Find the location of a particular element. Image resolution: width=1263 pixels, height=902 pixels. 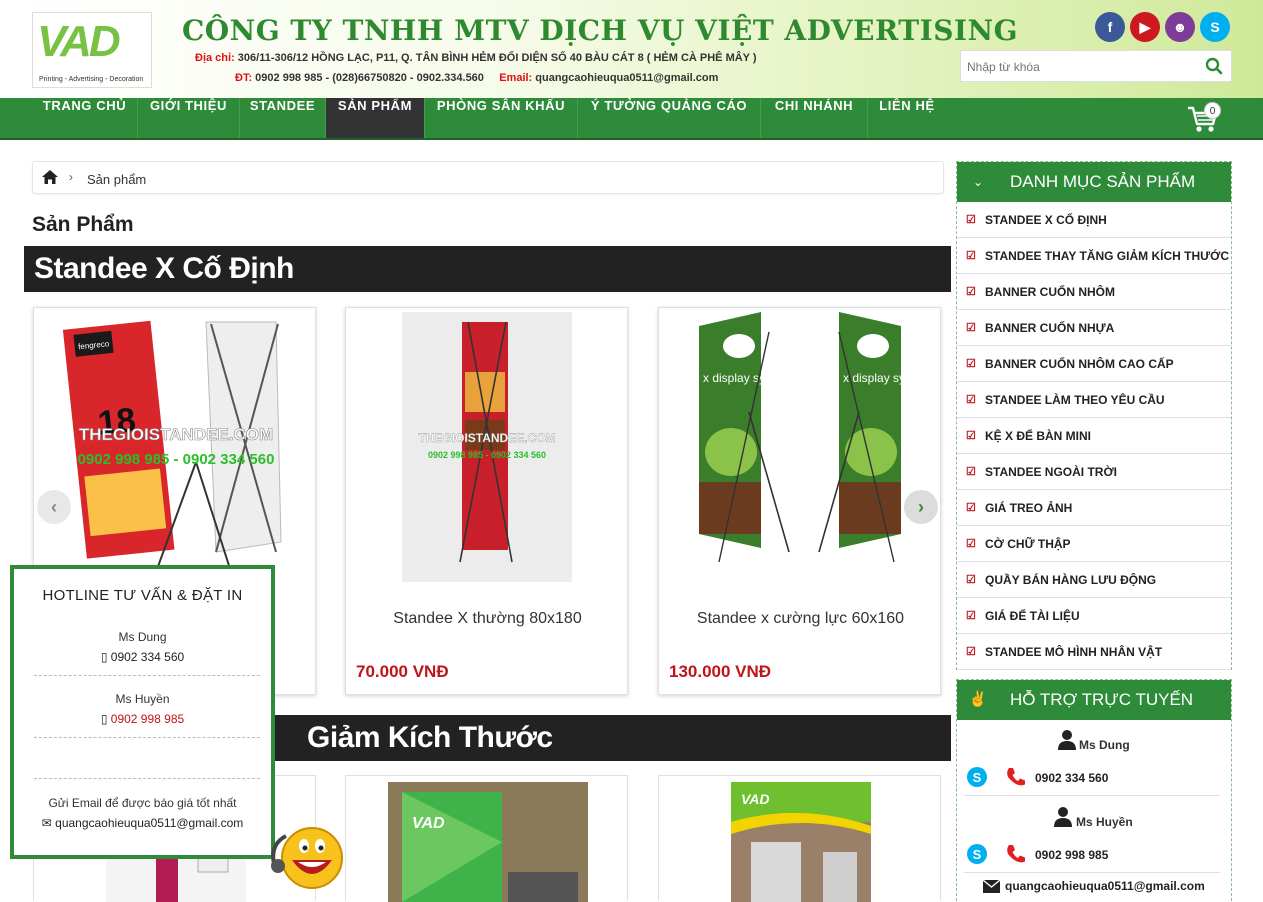

product-price: 130.000 VNĐ is located at coordinates (720, 671).